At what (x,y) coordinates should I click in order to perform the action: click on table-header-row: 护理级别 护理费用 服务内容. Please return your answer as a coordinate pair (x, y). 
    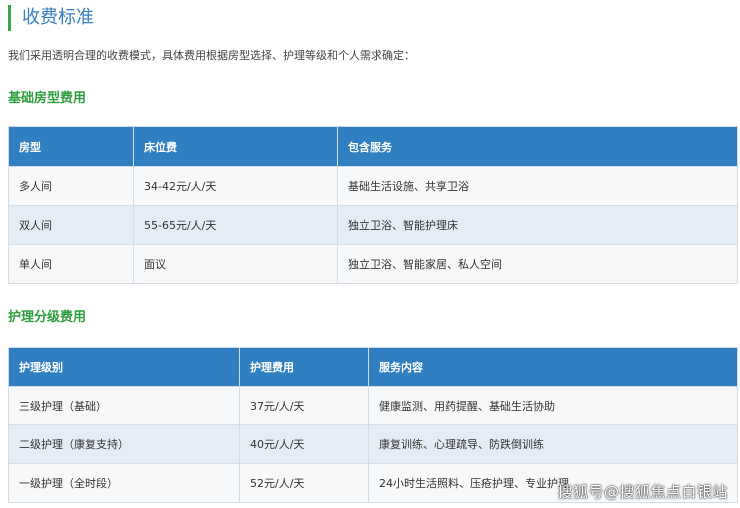
    Looking at the image, I should click on (373, 367).